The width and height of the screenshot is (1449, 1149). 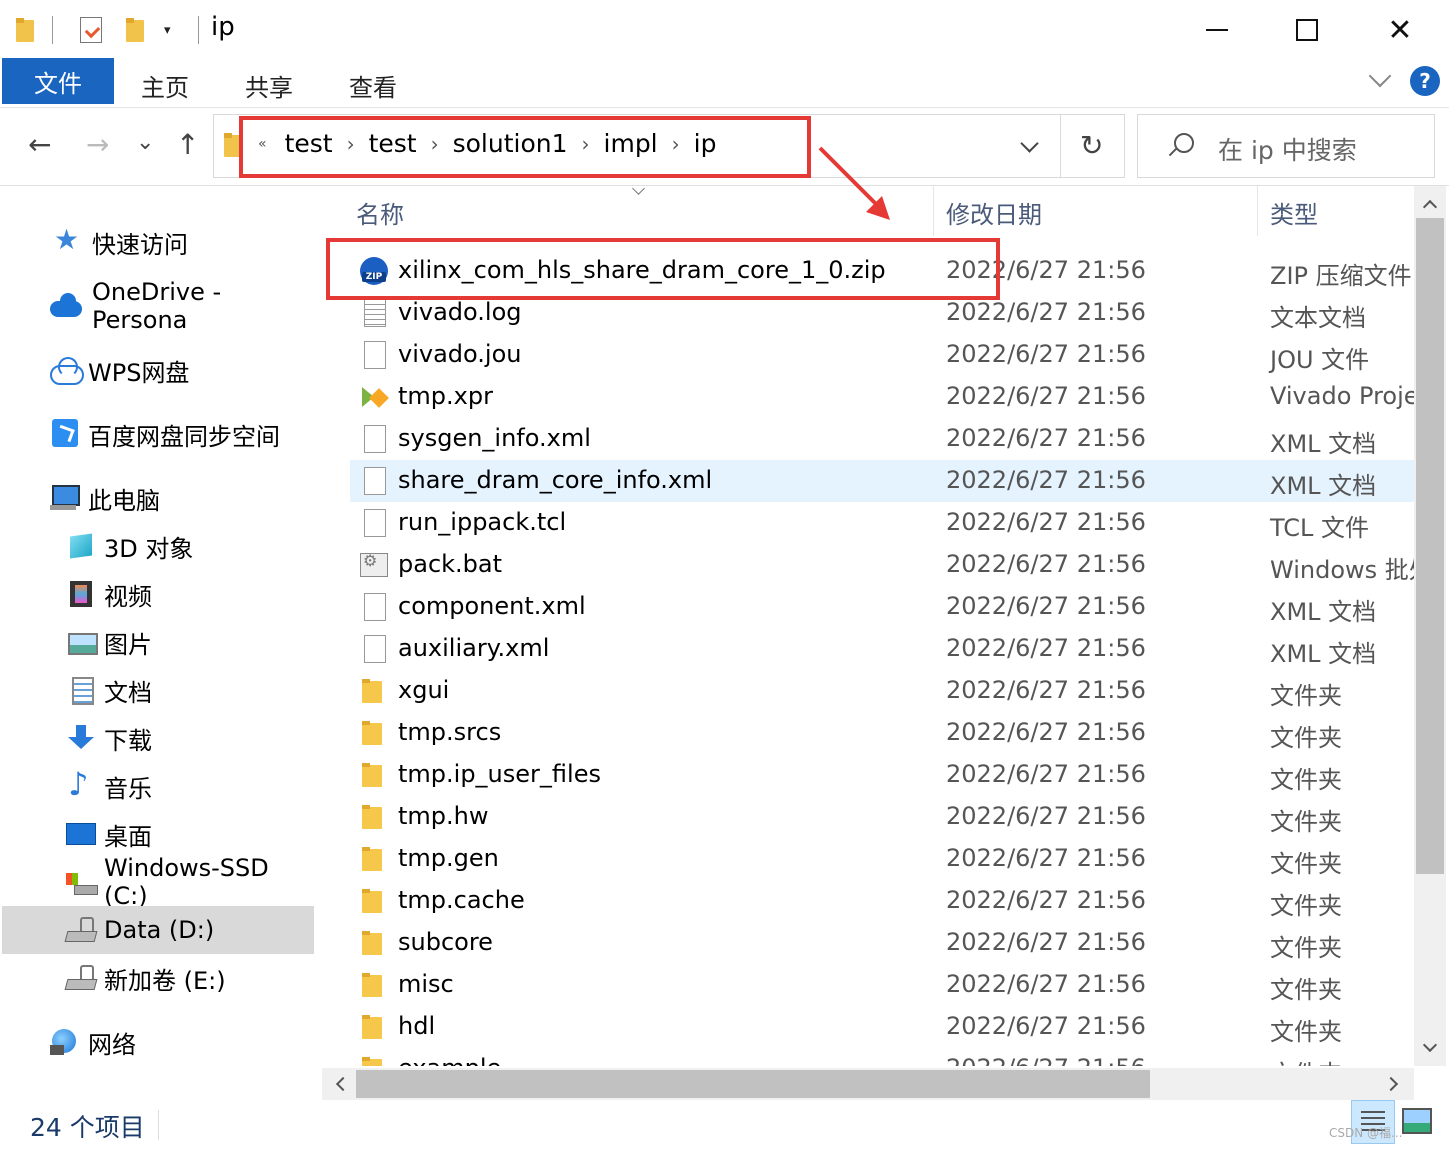 I want to click on scroll-down-chevron-icon, so click(x=1430, y=1048).